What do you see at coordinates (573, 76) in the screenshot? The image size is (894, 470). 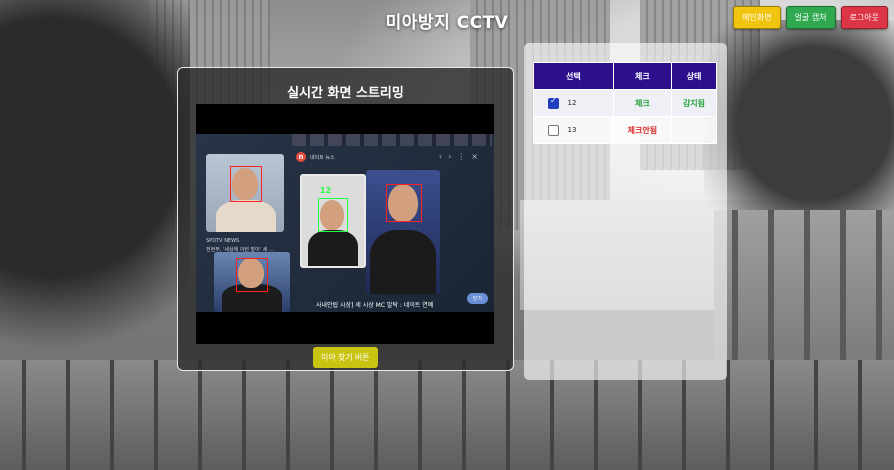 I see `column-header-select: 선택` at bounding box center [573, 76].